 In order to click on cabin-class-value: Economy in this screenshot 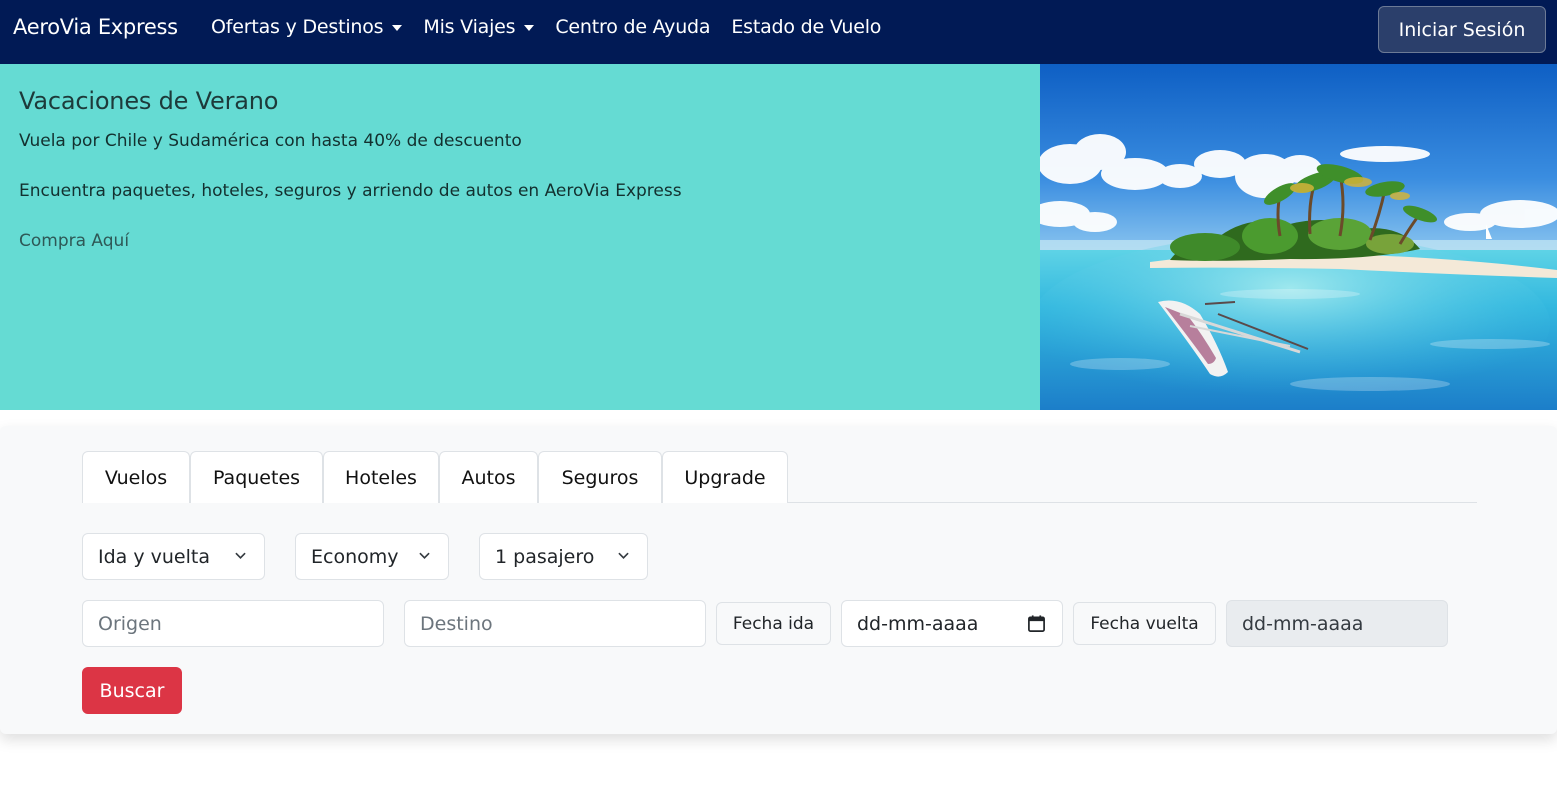, I will do `click(355, 556)`.